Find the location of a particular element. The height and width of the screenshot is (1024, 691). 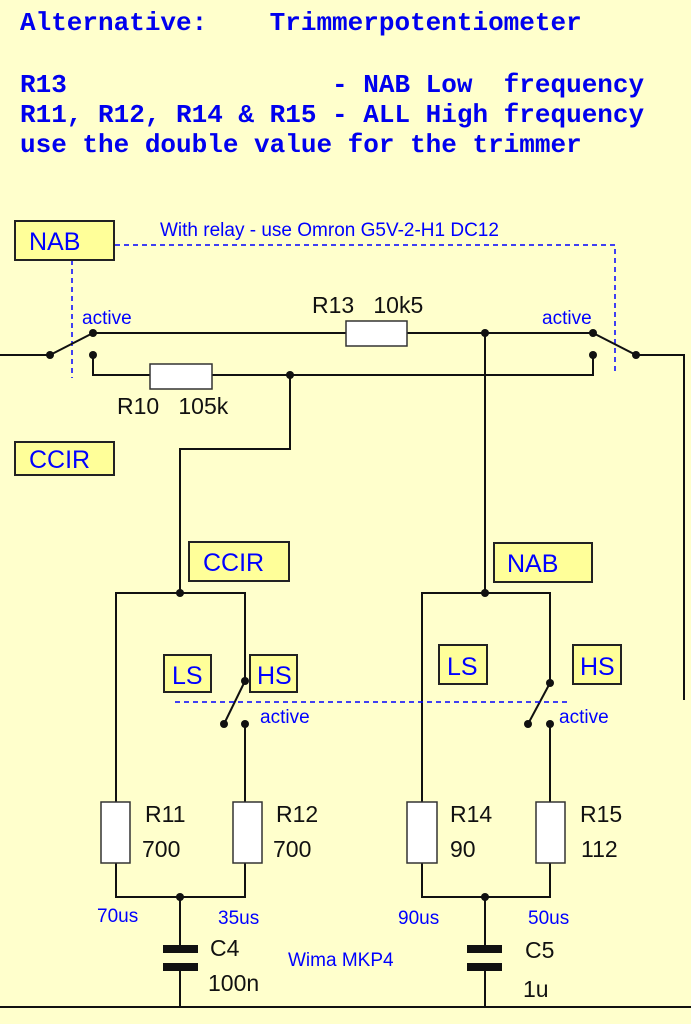

label-r10: R10 105k is located at coordinates (173, 406).